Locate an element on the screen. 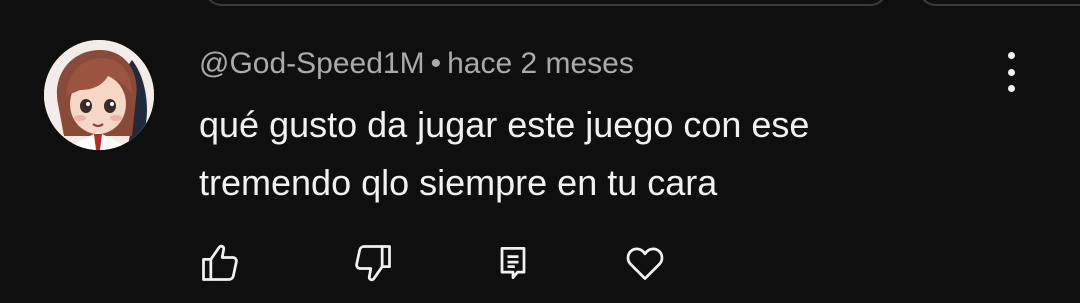 The width and height of the screenshot is (1080, 303). comment-line: qué gusto da jugar este juego con ese is located at coordinates (504, 124).